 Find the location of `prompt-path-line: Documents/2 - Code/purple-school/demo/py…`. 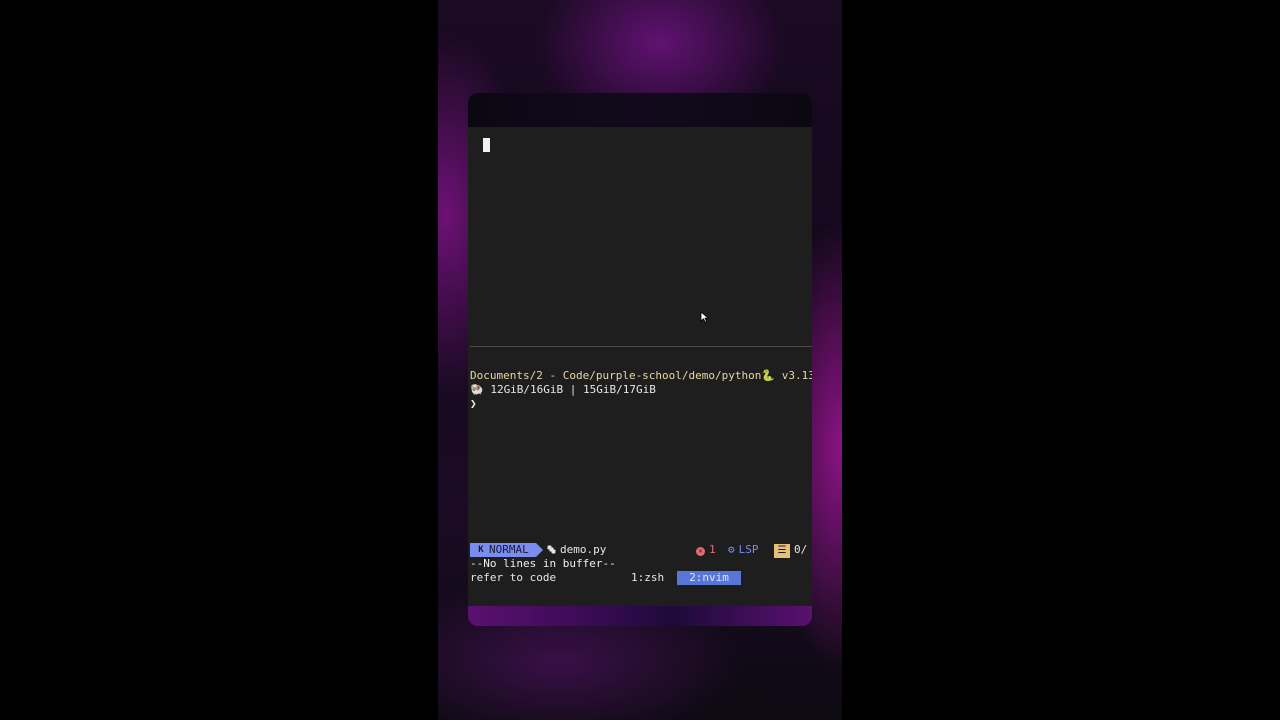

prompt-path-line: Documents/2 - Code/purple-school/demo/py… is located at coordinates (641, 375).